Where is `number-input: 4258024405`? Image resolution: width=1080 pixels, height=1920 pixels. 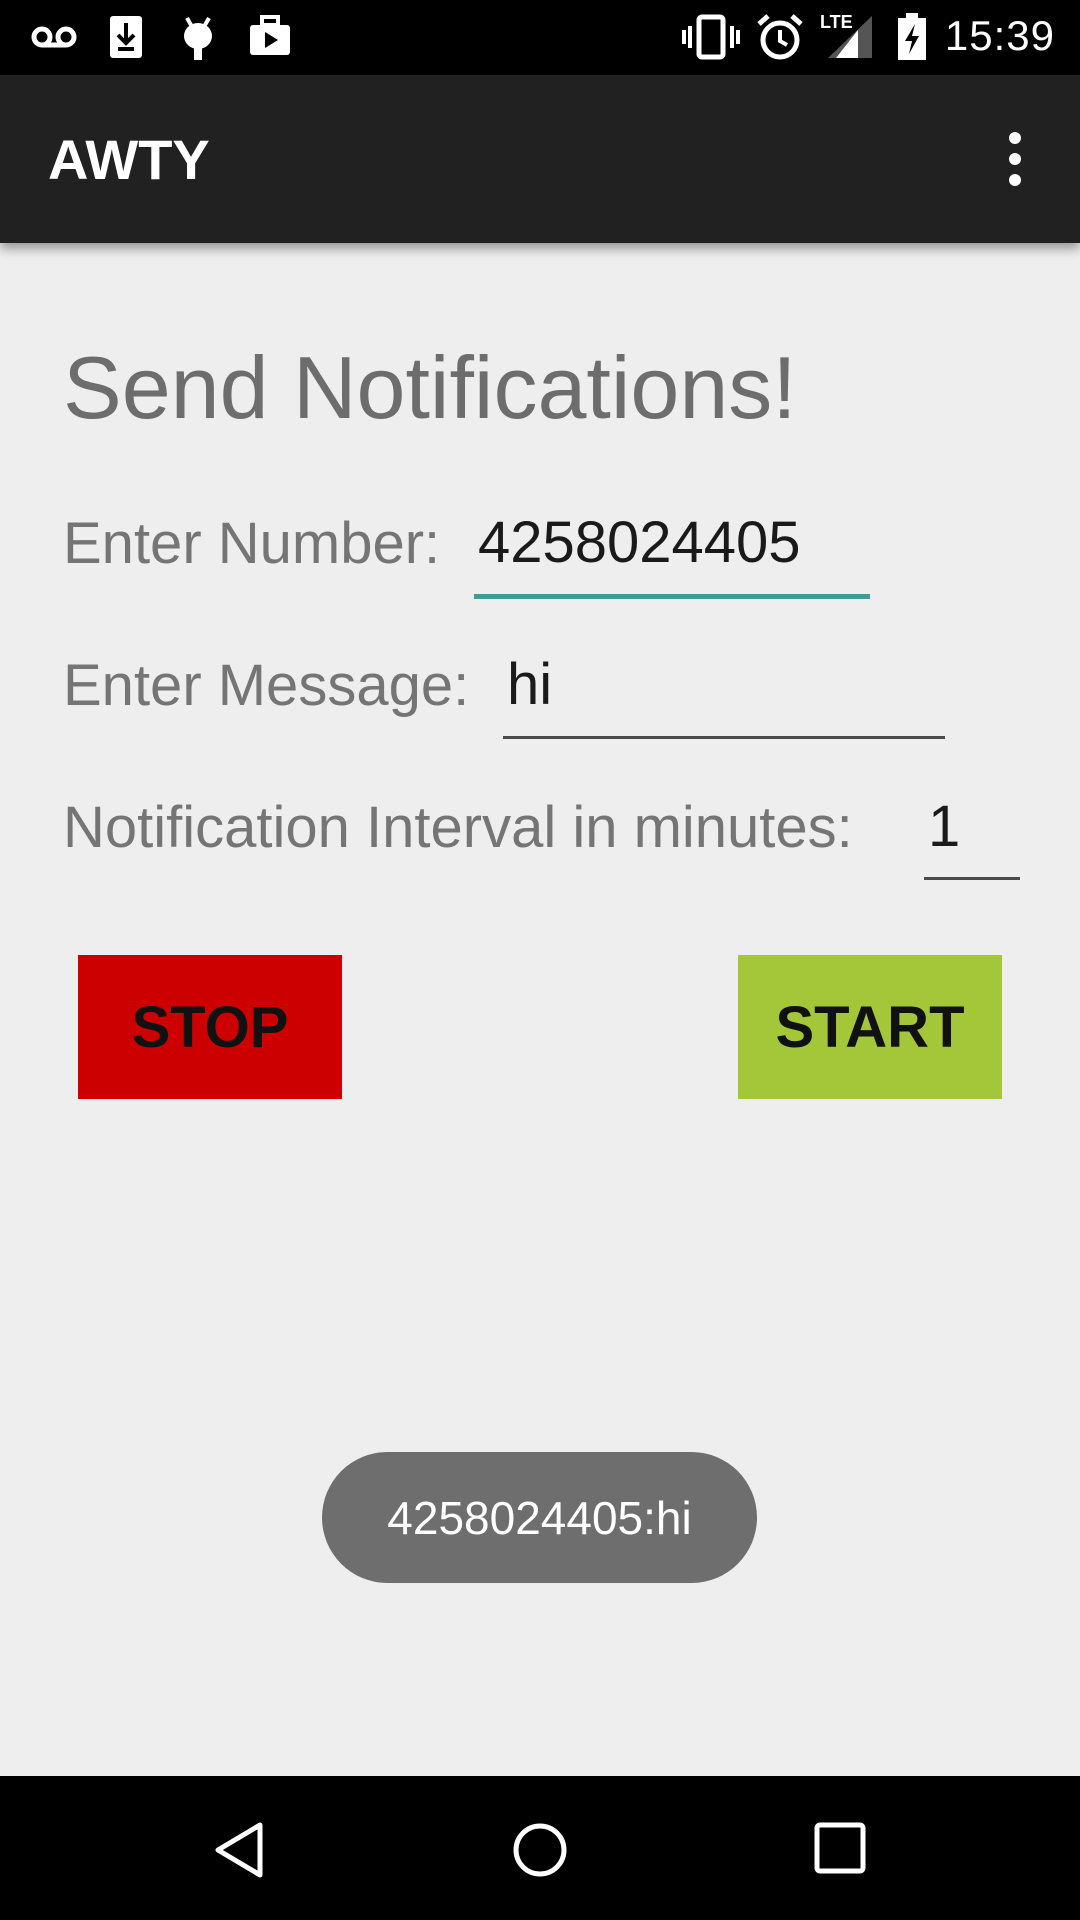
number-input: 4258024405 is located at coordinates (672, 554).